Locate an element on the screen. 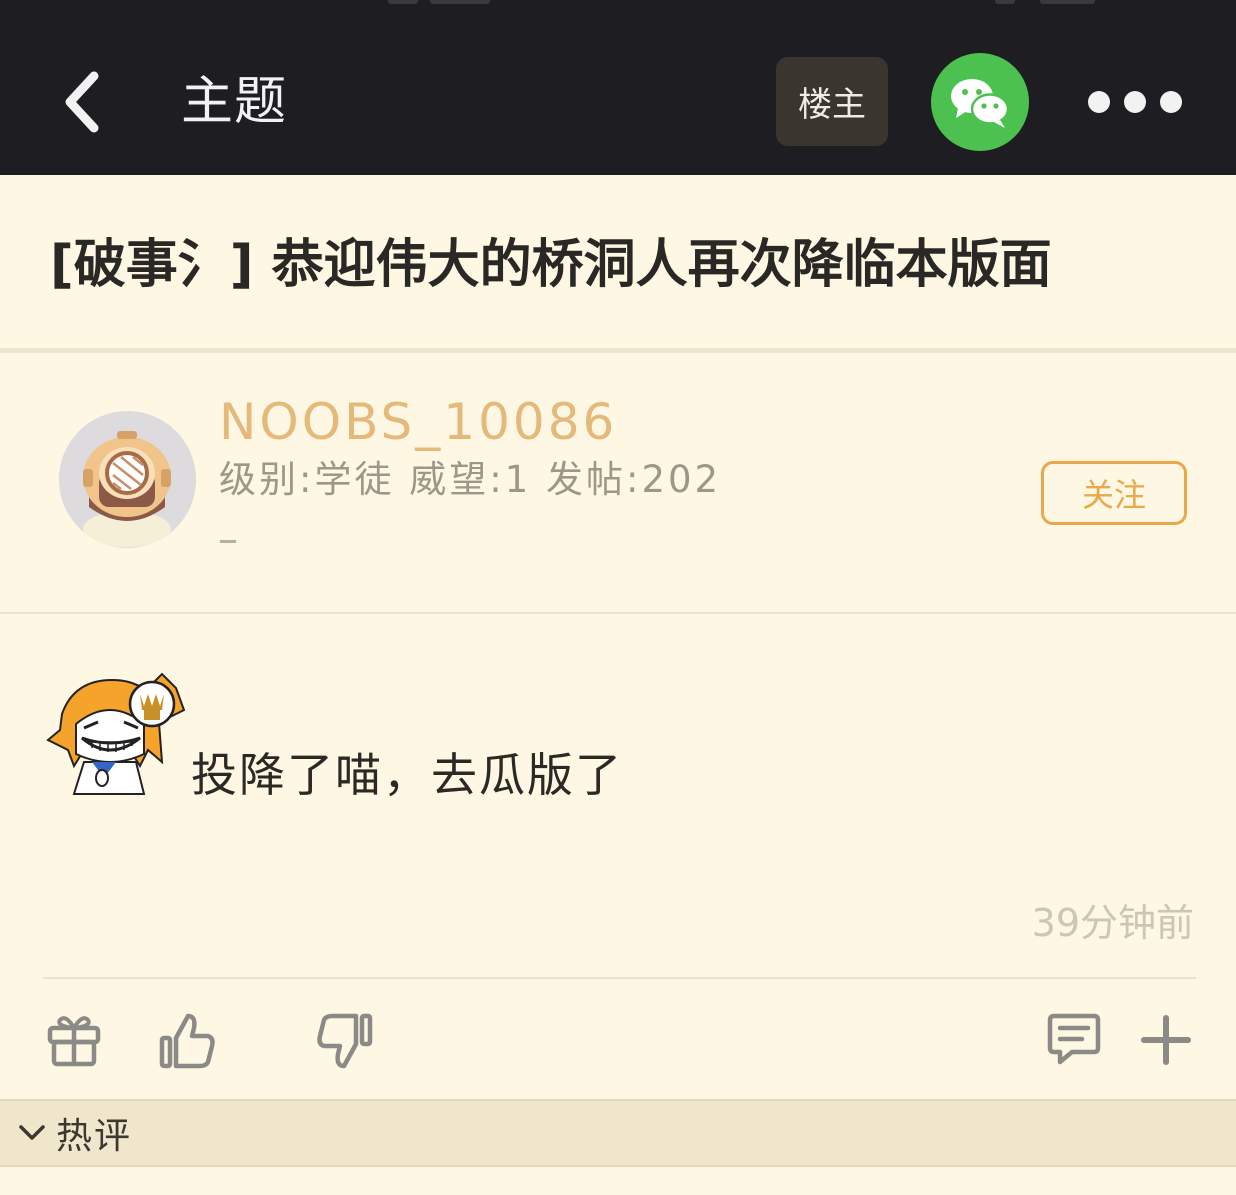 The image size is (1236, 1195). page-title: 主题 is located at coordinates (234, 102).